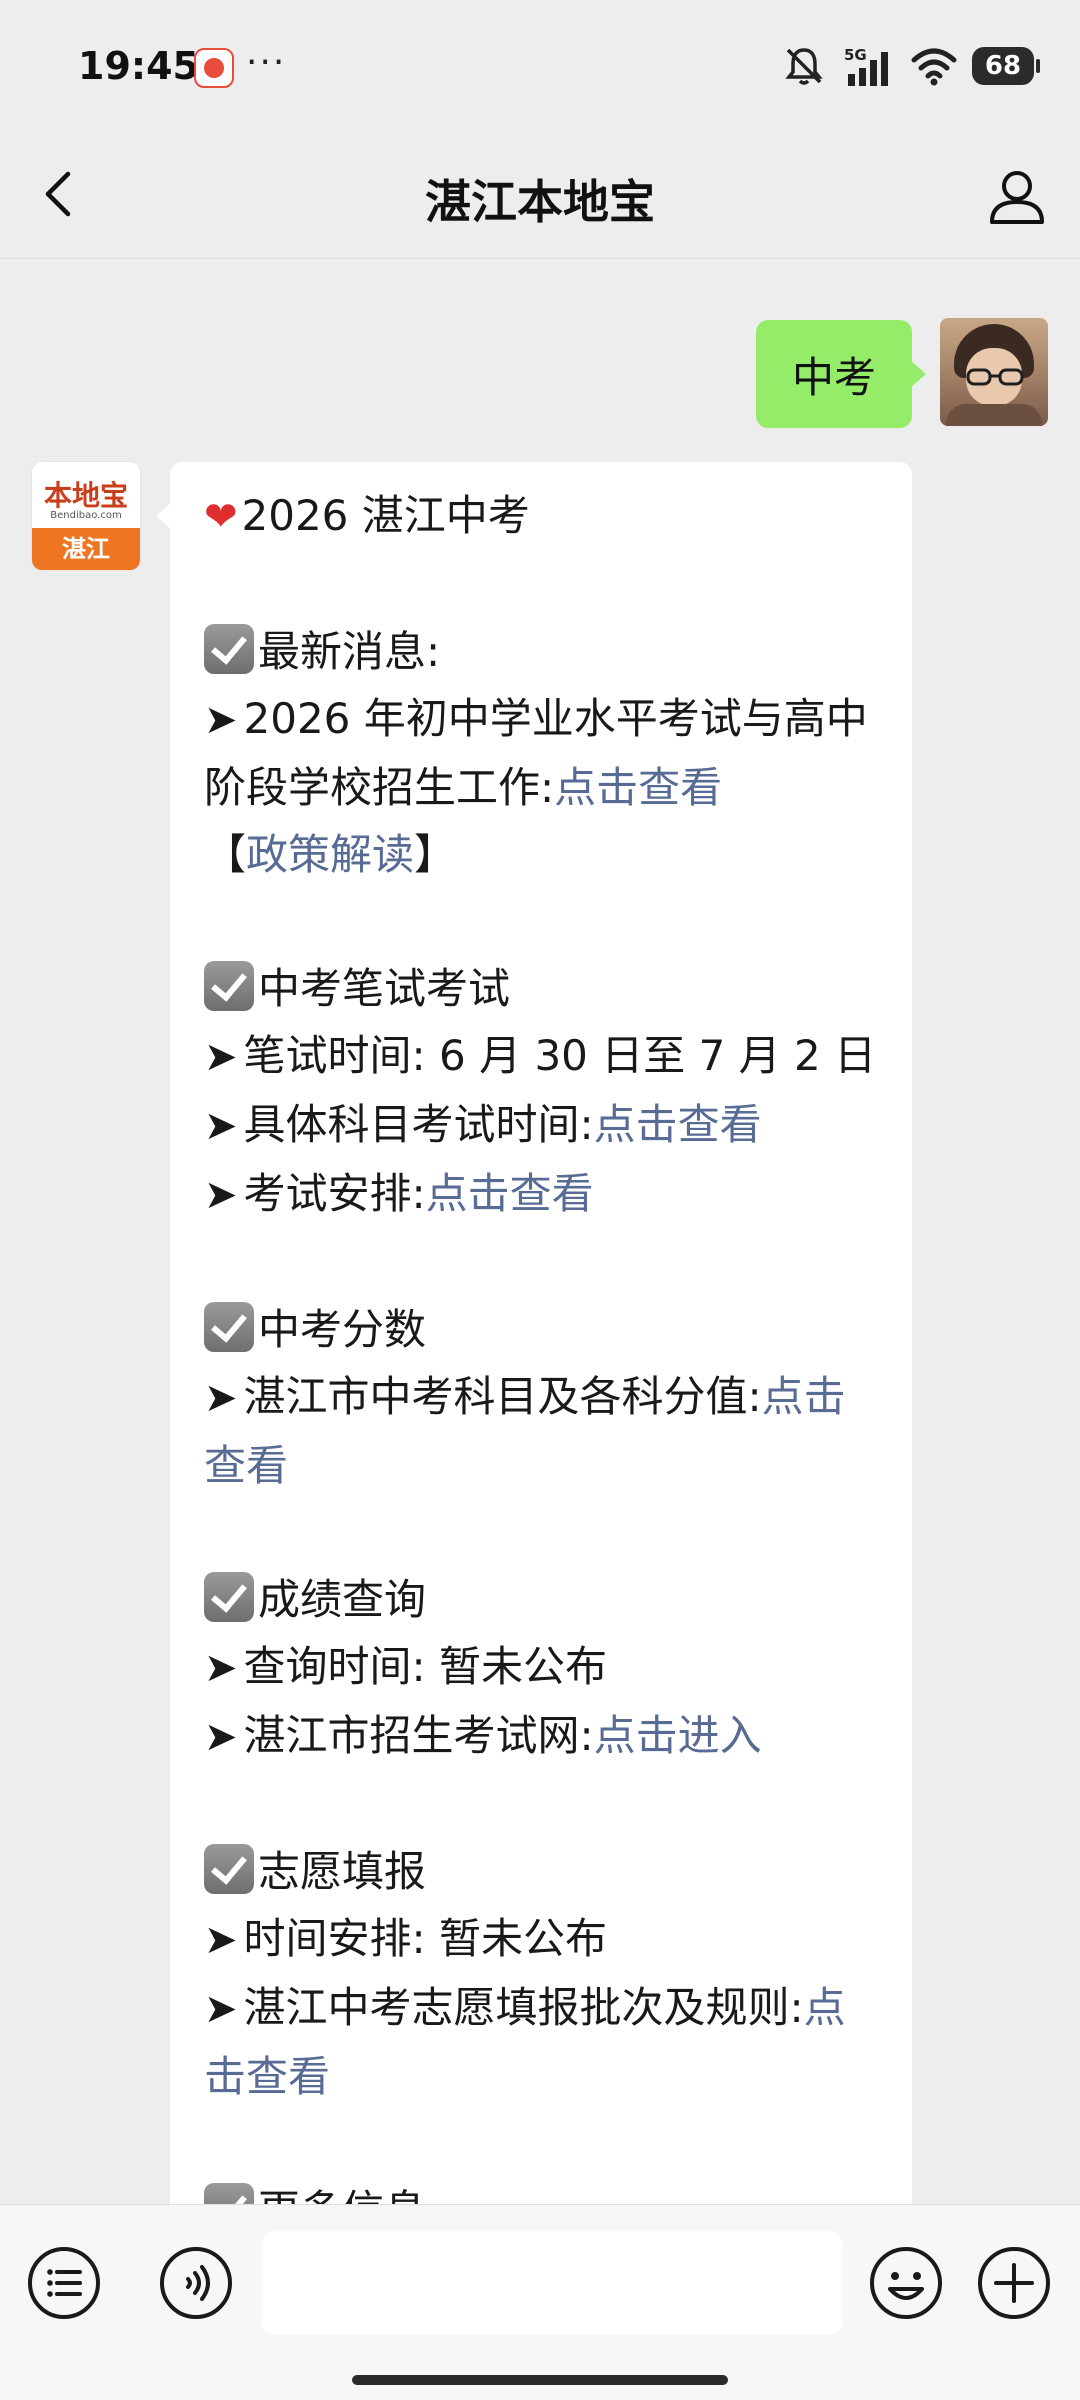 This screenshot has height=2400, width=1080. I want to click on section-heading: 中考笔试考试, so click(544, 988).